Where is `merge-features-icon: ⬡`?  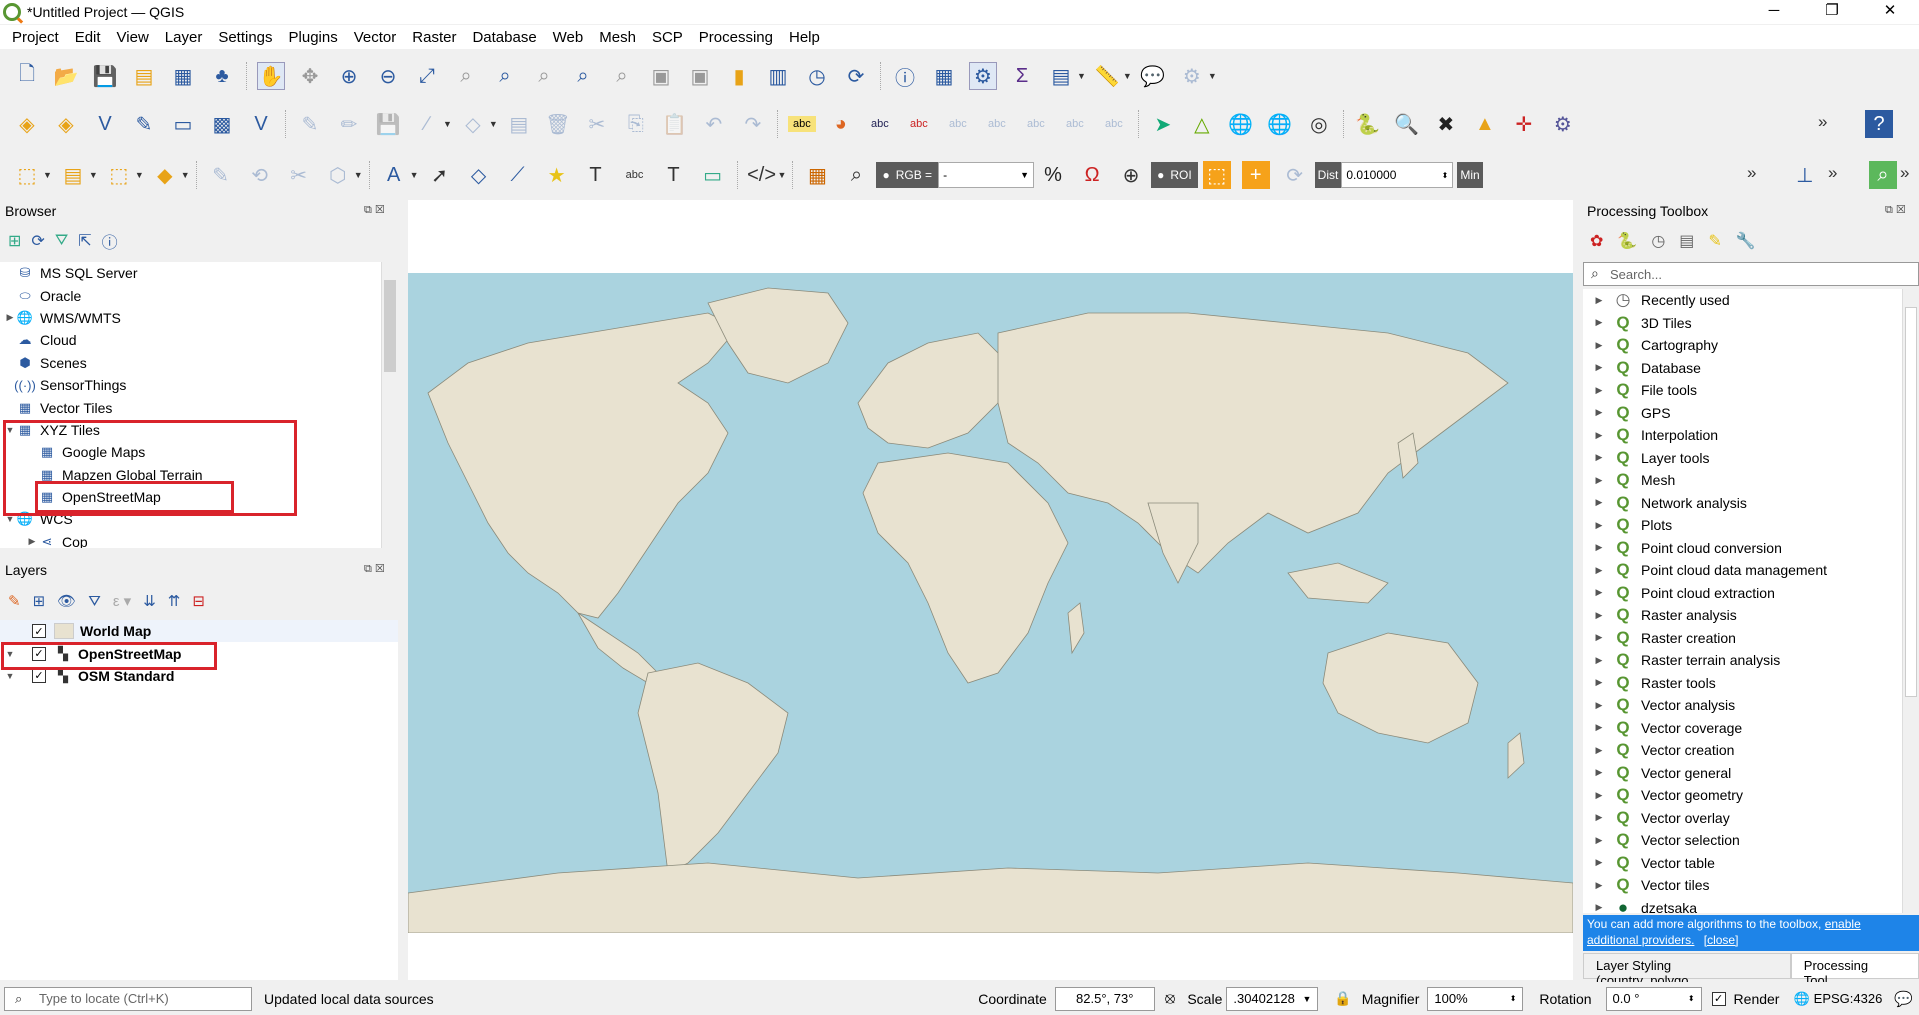
merge-features-icon: ⬡ is located at coordinates (338, 175).